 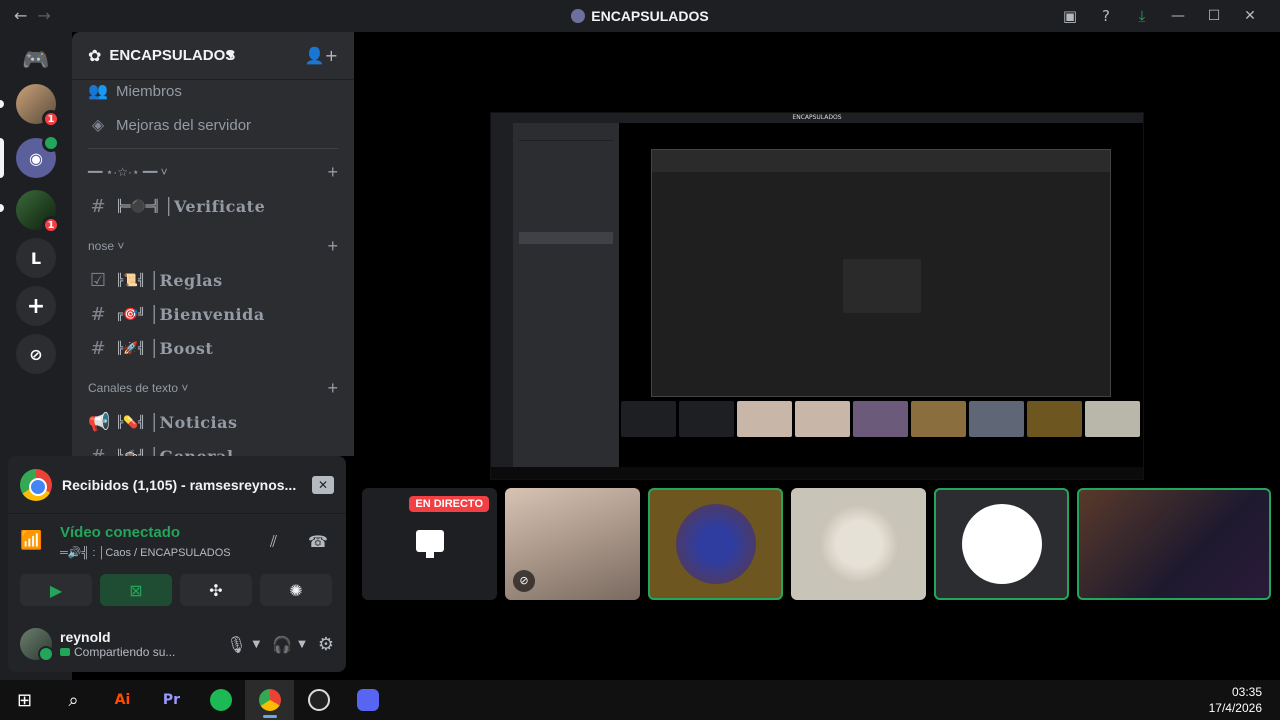 I want to click on title-bar: ← → ENCAPSULADOS ▣ ? ⤓ — ☐ ✕, so click(x=640, y=16).